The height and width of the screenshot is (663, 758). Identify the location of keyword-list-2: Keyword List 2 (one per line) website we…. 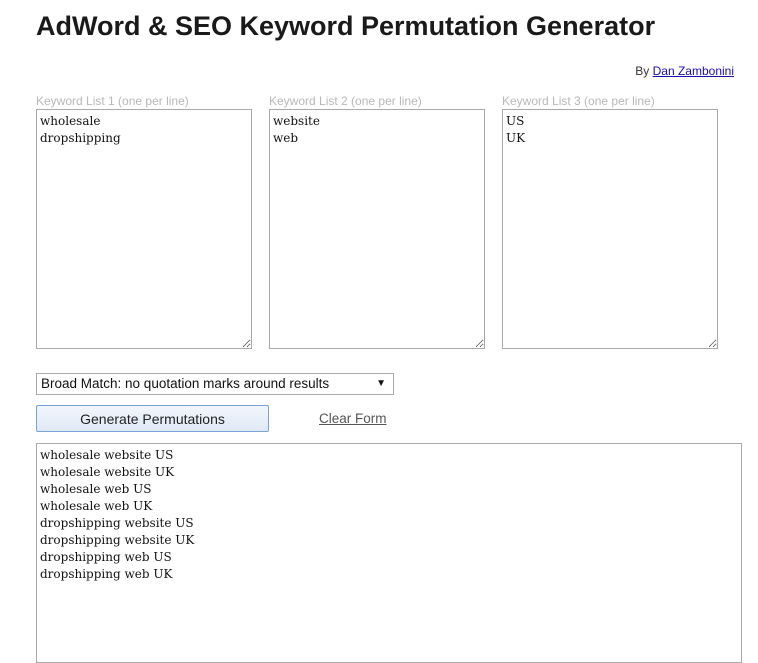
(377, 221).